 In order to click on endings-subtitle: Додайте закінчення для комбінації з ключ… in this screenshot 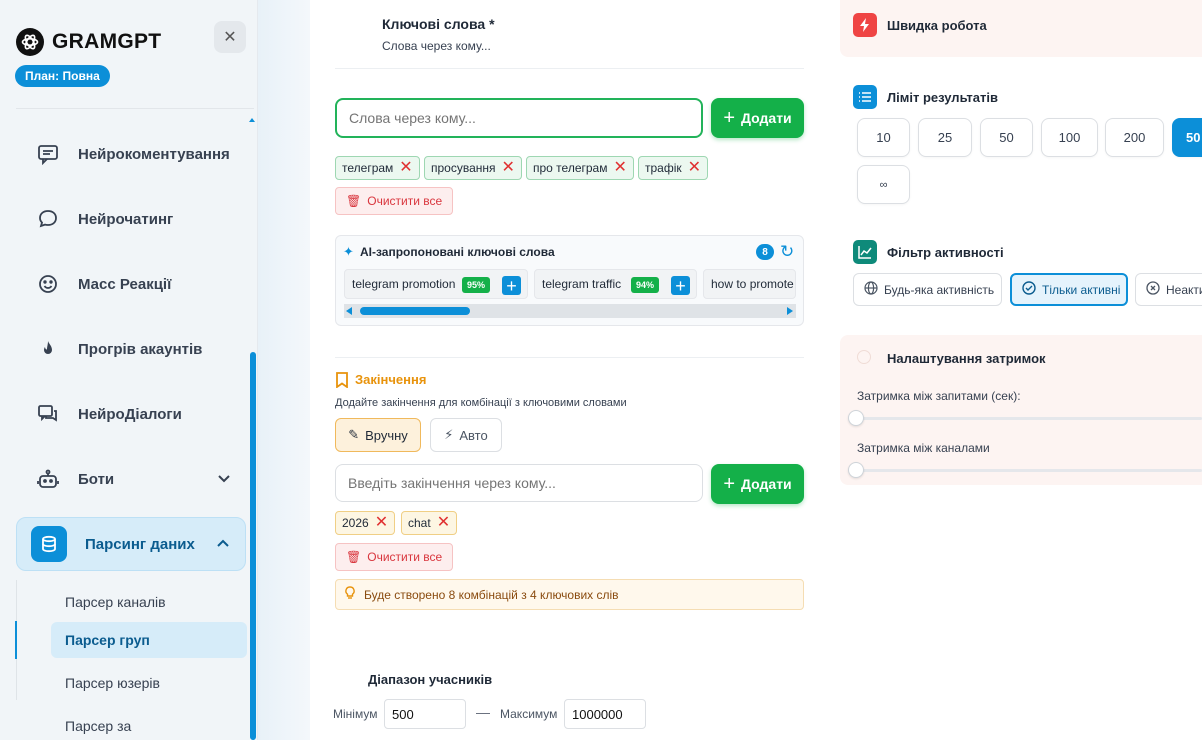, I will do `click(481, 403)`.